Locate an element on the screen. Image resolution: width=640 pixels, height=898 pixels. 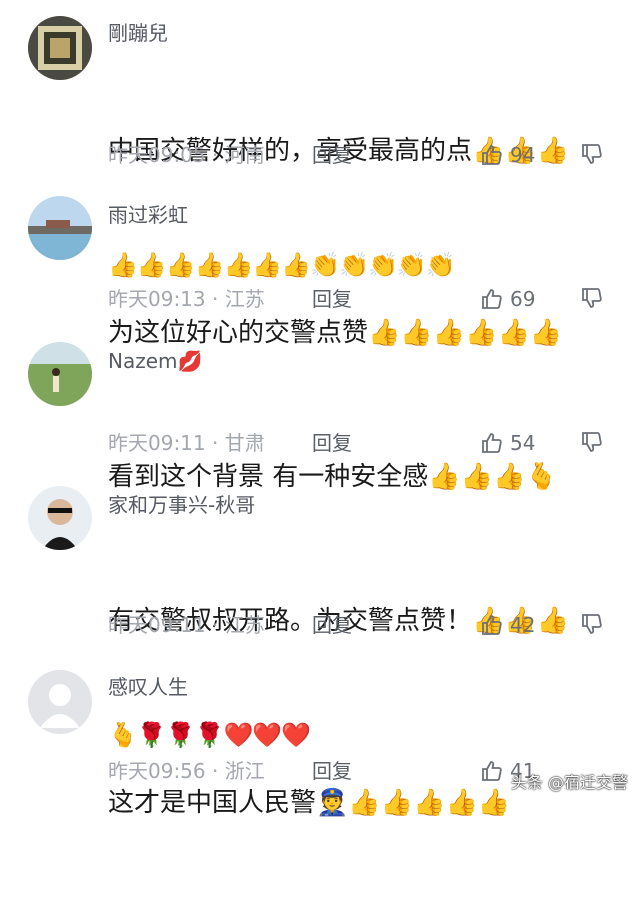
like-button: 69 is located at coordinates (507, 299).